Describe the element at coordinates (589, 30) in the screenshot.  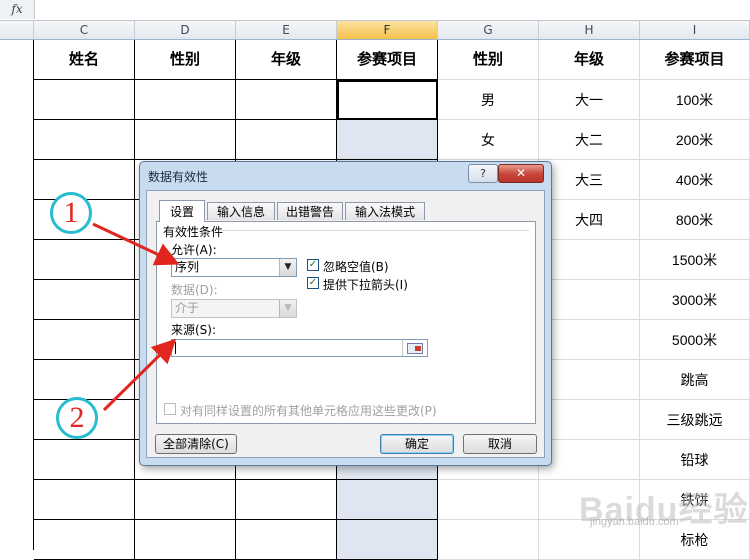
I see `column-header-h: H` at that location.